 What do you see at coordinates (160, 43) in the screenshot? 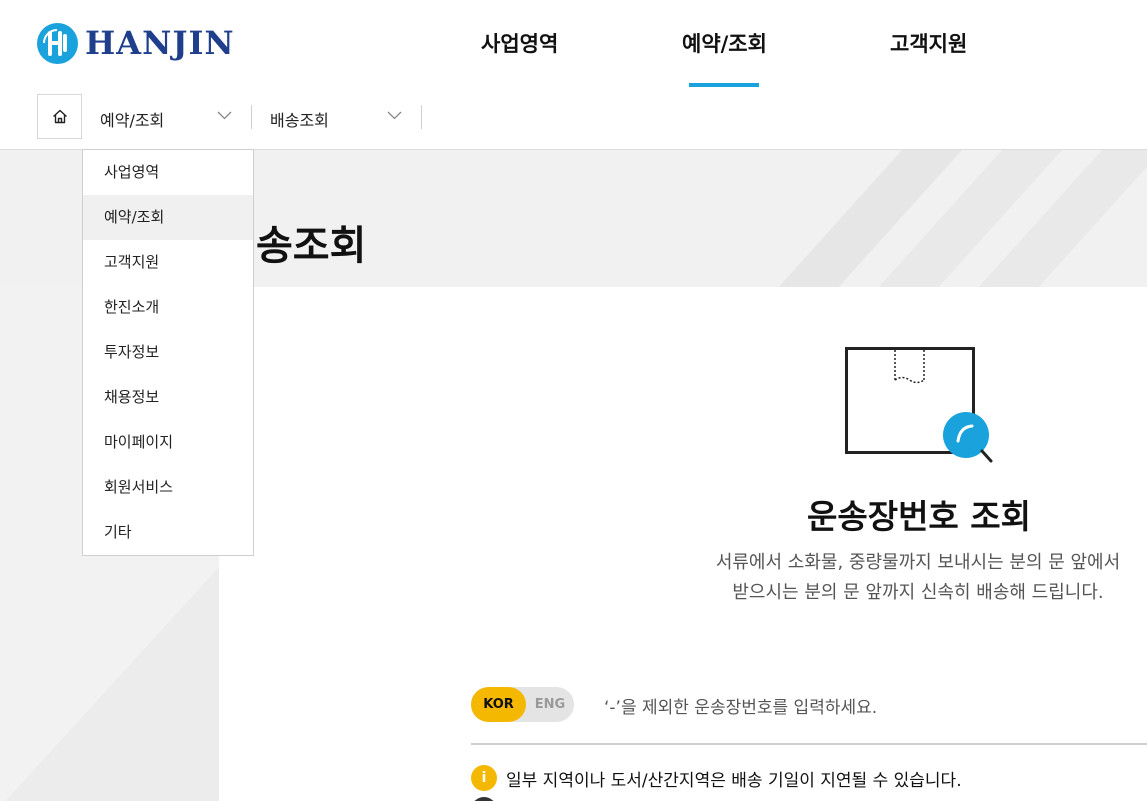
I see `logo-text: HANJIN` at bounding box center [160, 43].